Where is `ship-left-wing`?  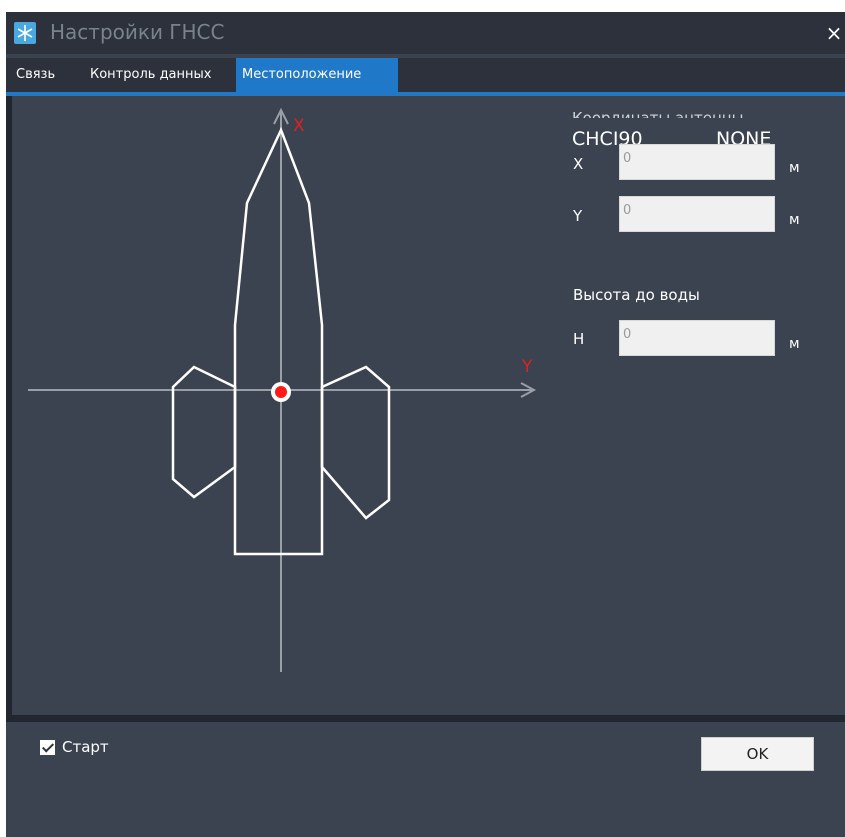 ship-left-wing is located at coordinates (204, 432).